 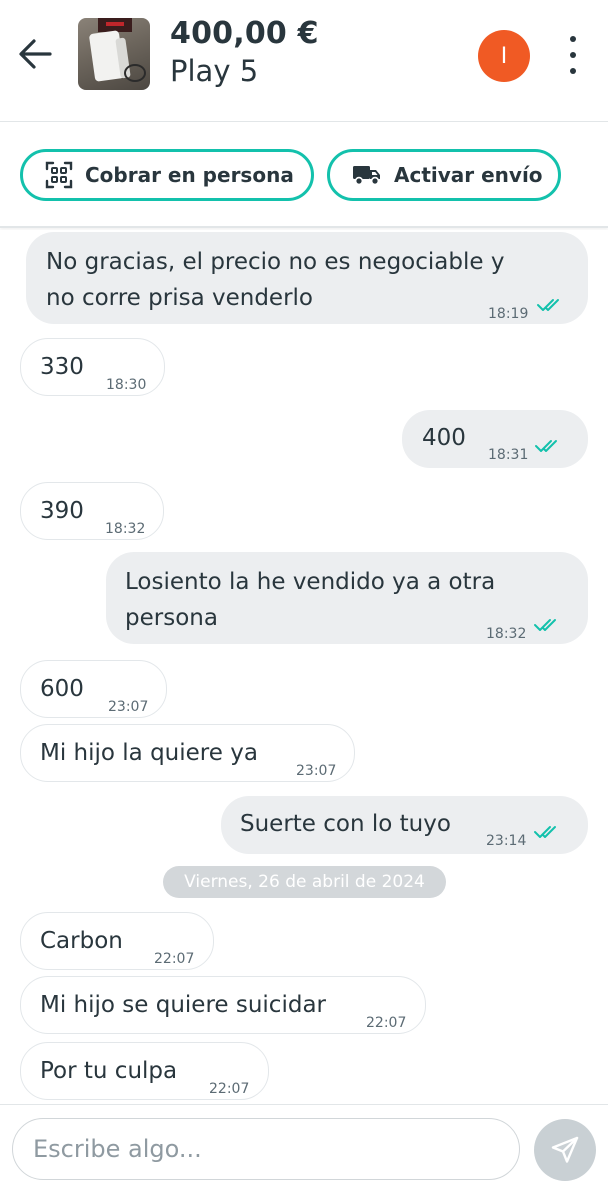 What do you see at coordinates (345, 824) in the screenshot?
I see `message-text: Suerte con lo tuyo` at bounding box center [345, 824].